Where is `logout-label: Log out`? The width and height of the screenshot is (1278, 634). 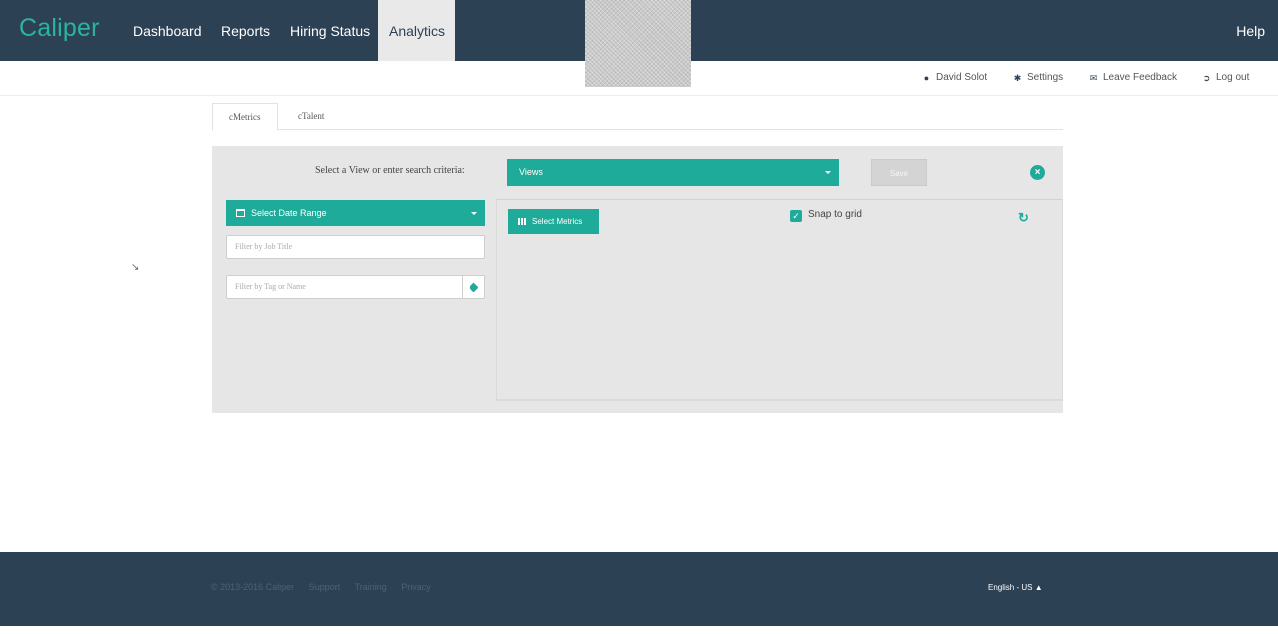
logout-label: Log out is located at coordinates (1233, 77).